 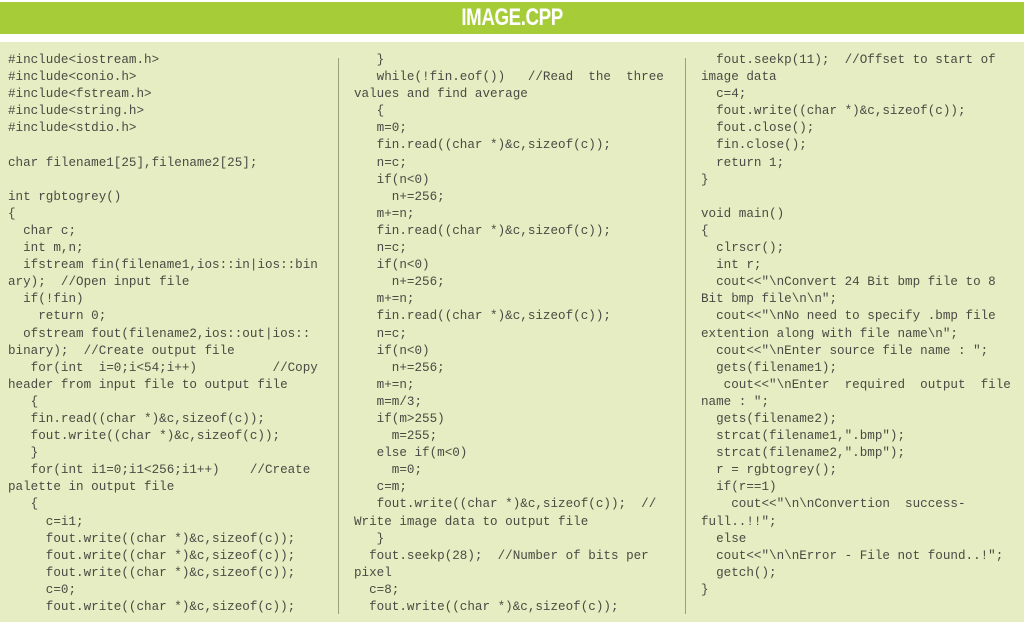 I want to click on code-line: fout.write((char *)&c,sizeof(c)); //, so click(x=505, y=504).